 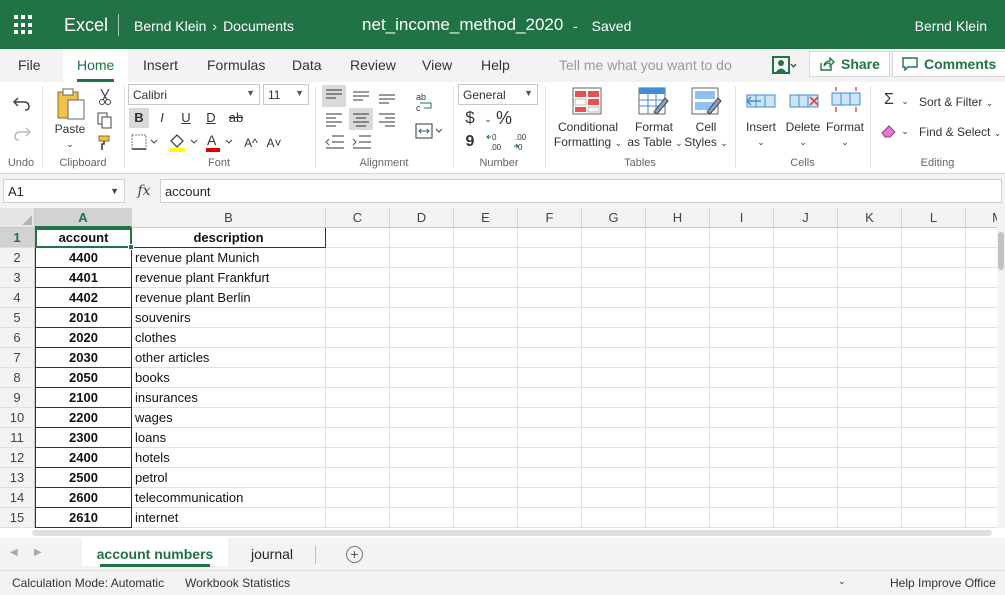 What do you see at coordinates (83, 398) in the screenshot?
I see `cell-account: 2100` at bounding box center [83, 398].